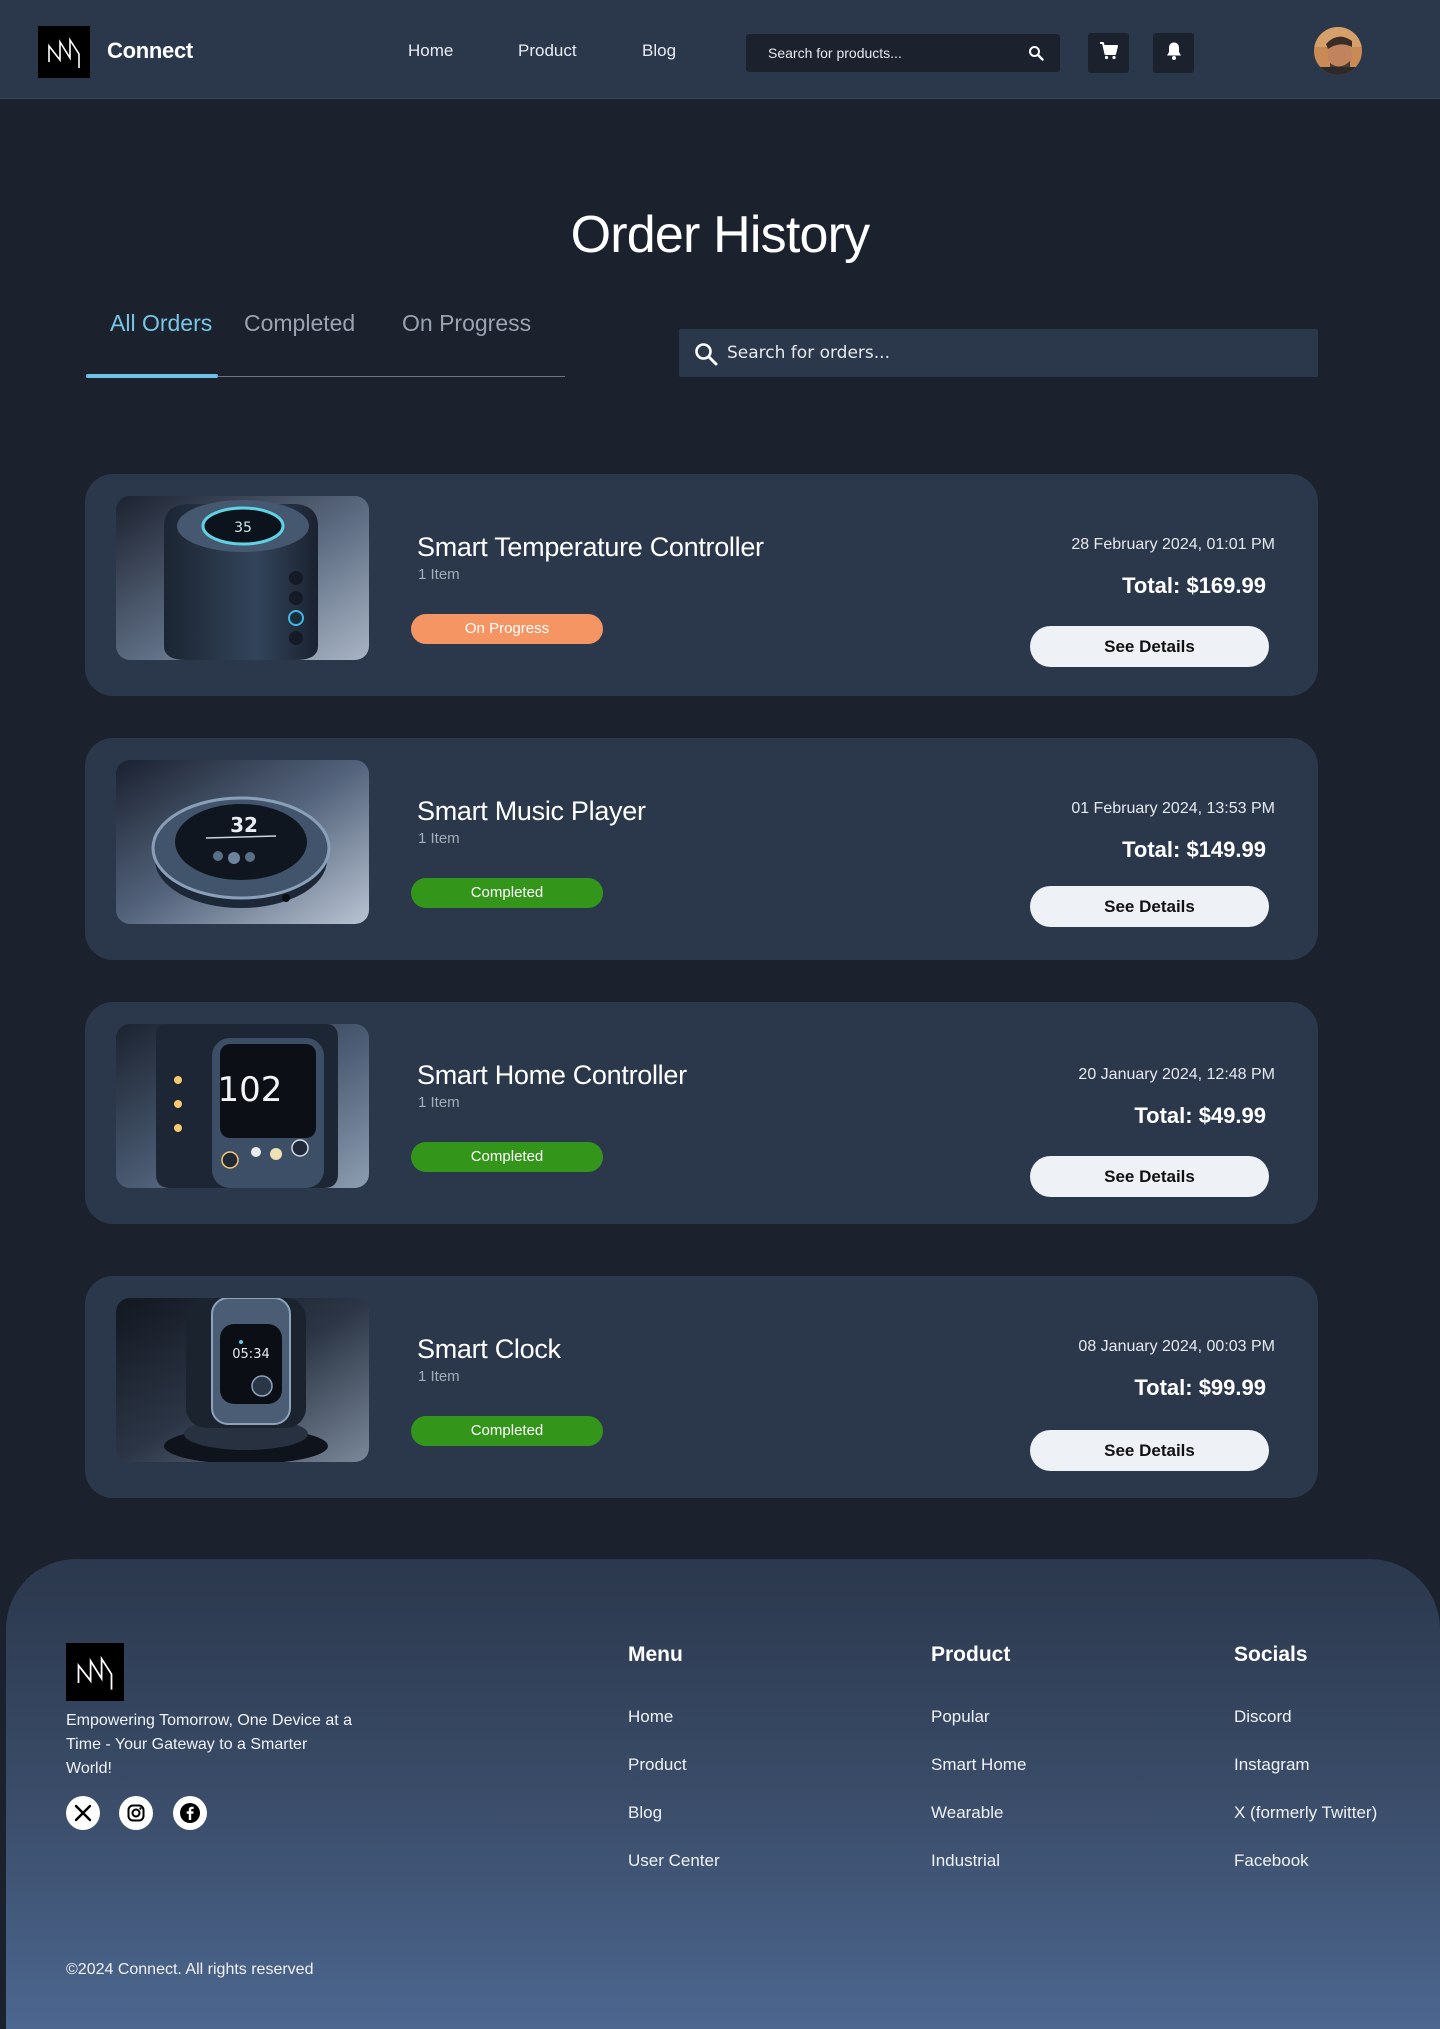 Image resolution: width=1440 pixels, height=2029 pixels. What do you see at coordinates (547, 51) in the screenshot?
I see `nav-link-product: Product` at bounding box center [547, 51].